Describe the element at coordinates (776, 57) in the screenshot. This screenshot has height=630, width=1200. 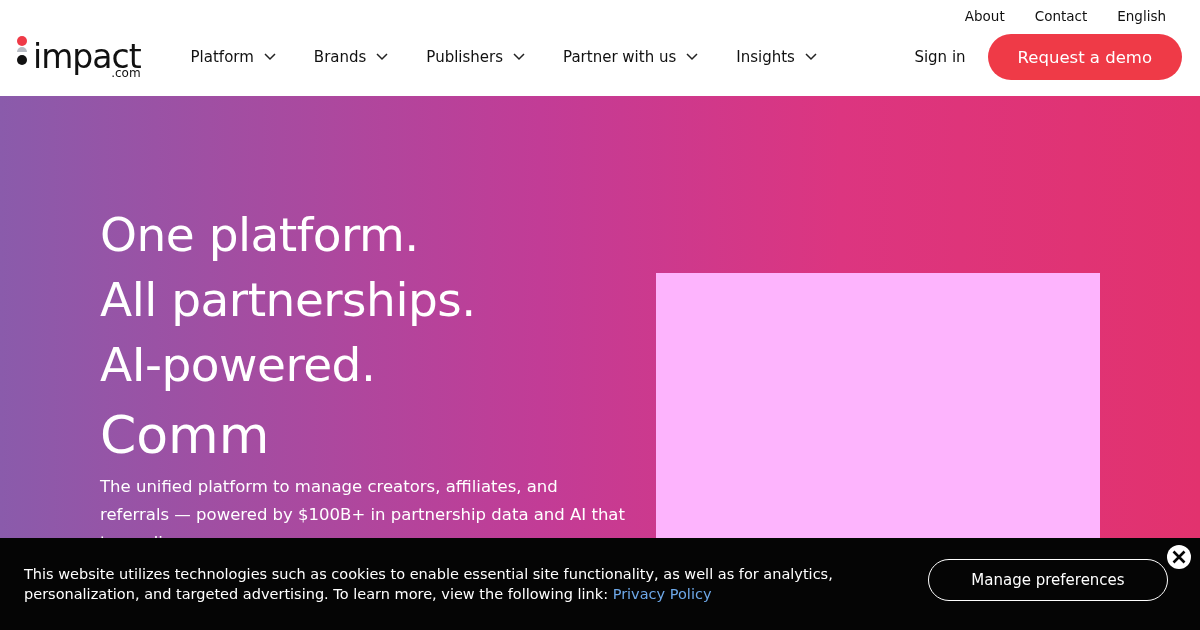
I see `nav-menu-item: Insights` at that location.